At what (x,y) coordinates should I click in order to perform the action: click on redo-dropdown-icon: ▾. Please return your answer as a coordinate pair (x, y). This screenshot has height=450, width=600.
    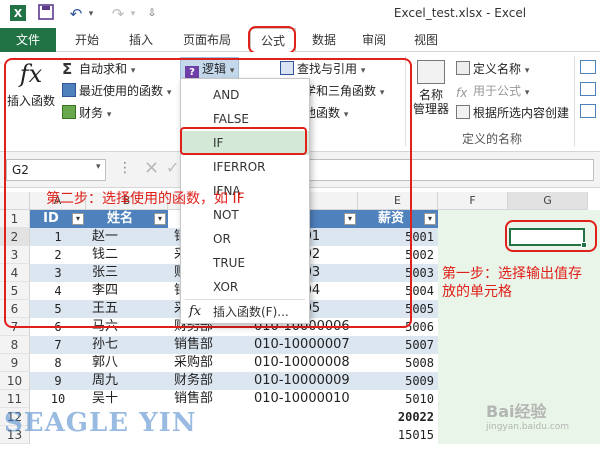
    Looking at the image, I should click on (133, 14).